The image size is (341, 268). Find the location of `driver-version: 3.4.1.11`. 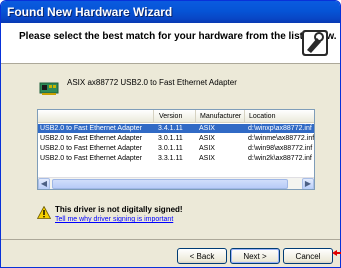

driver-version: 3.4.1.11 is located at coordinates (170, 128).